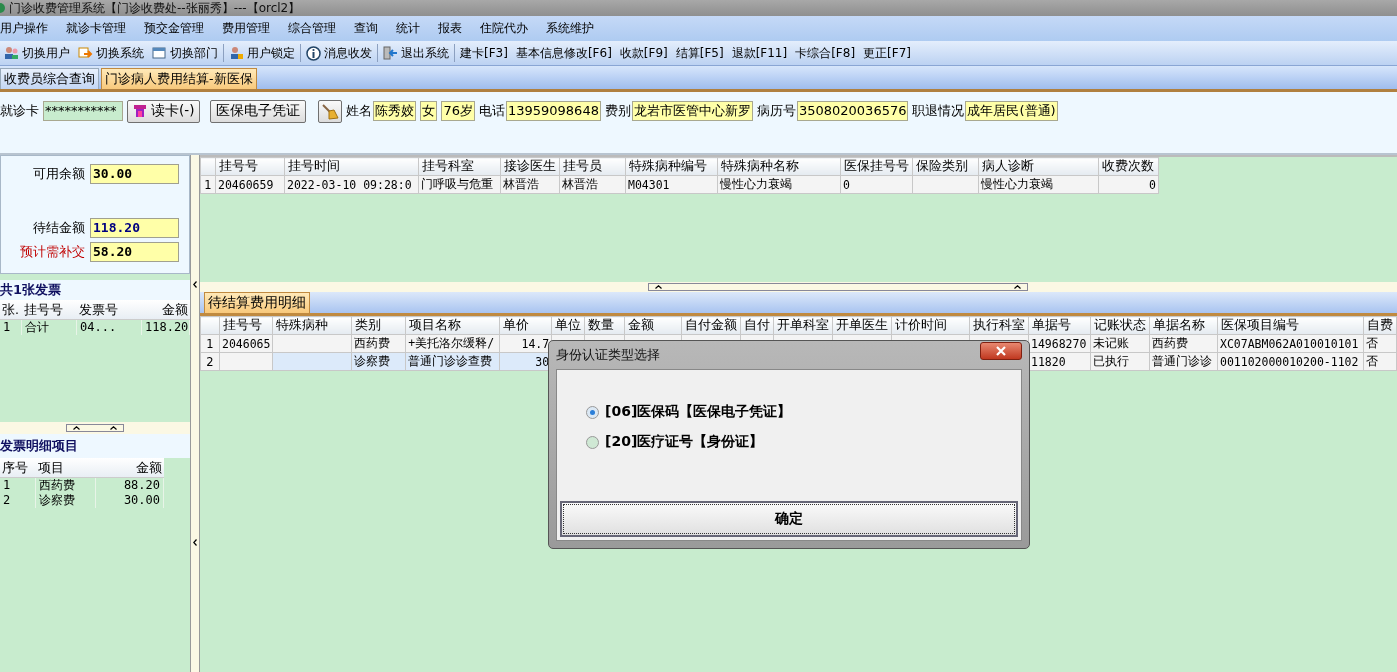 Image resolution: width=1397 pixels, height=672 pixels. Describe the element at coordinates (999, 325) in the screenshot. I see `column-header: 执行科室` at that location.